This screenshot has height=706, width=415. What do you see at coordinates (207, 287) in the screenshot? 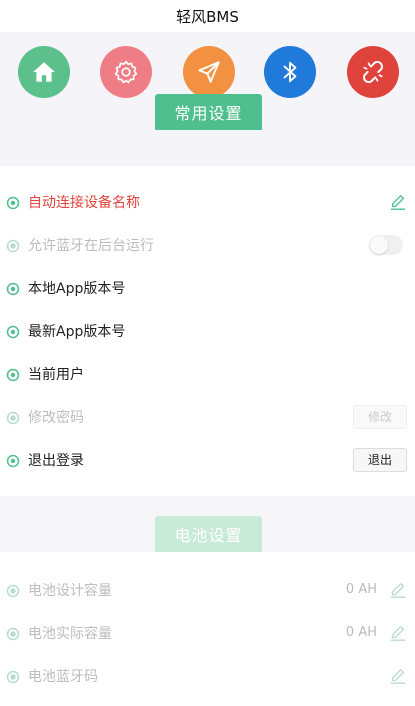
I see `setting-local-app-version: 本地App版本号` at bounding box center [207, 287].